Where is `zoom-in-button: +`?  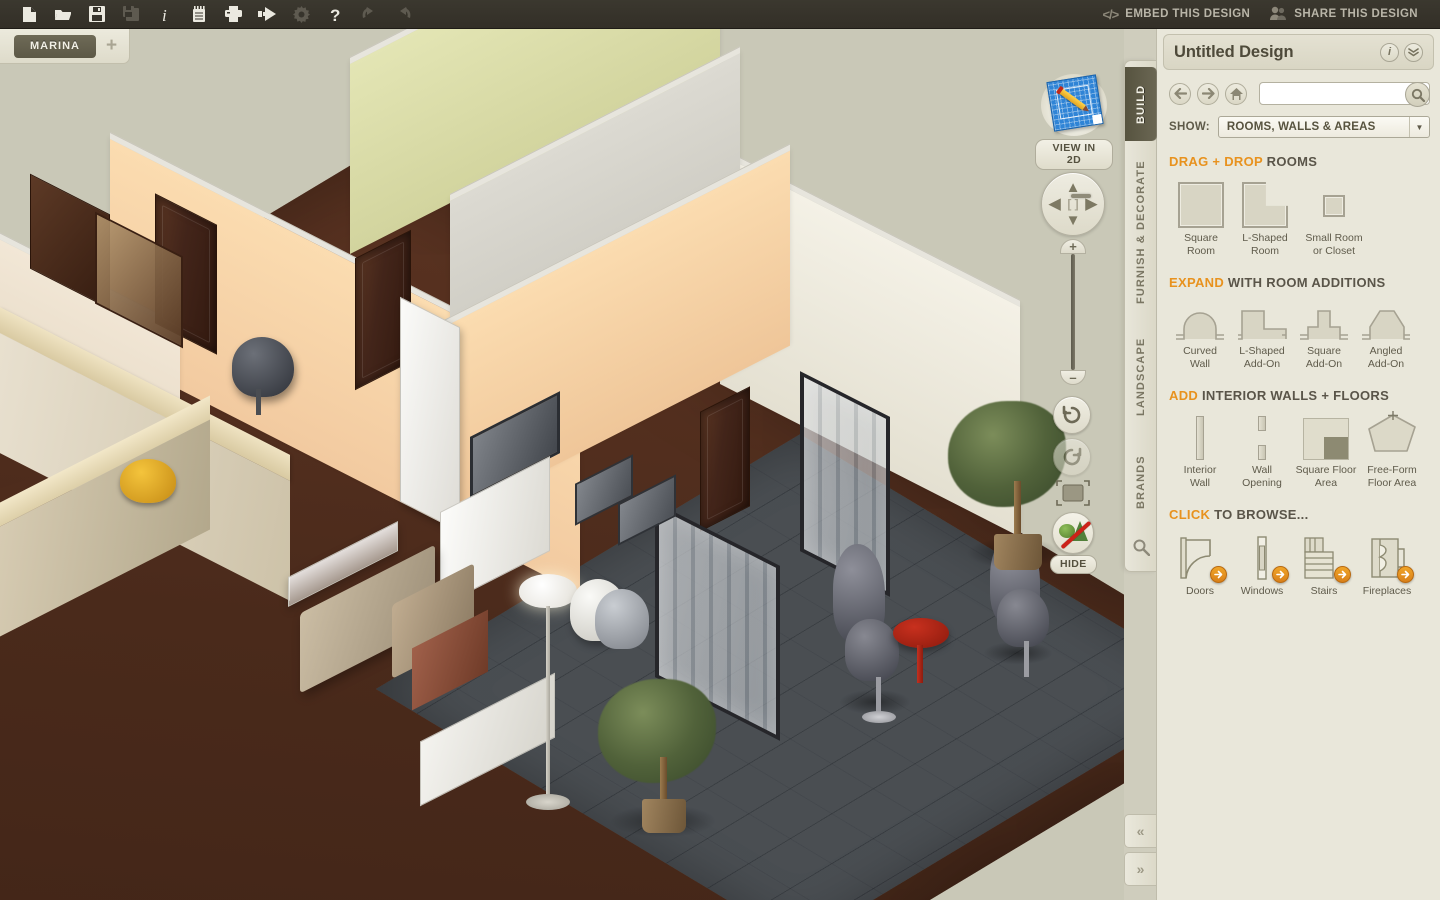 zoom-in-button: + is located at coordinates (1073, 246).